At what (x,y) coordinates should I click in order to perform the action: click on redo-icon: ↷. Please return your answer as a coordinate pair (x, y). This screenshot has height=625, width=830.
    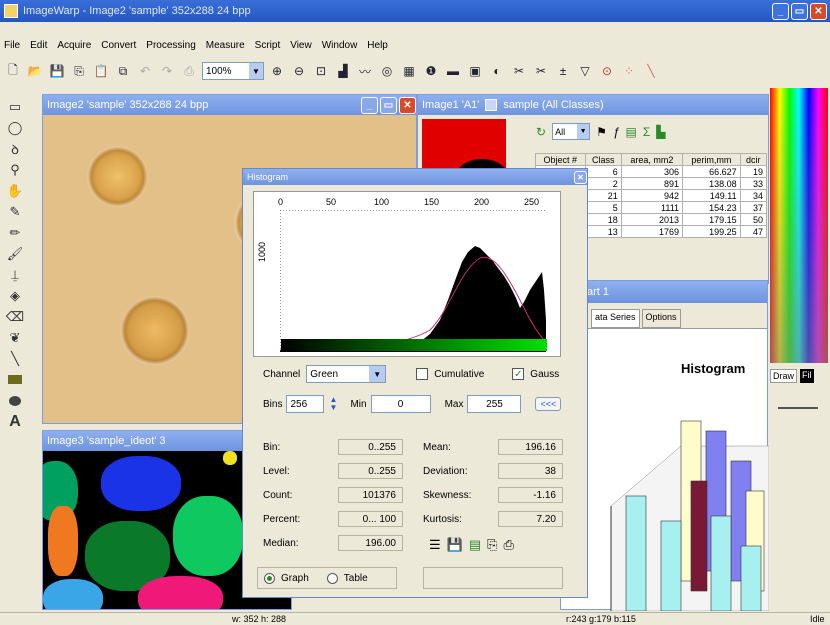
    Looking at the image, I should click on (167, 71).